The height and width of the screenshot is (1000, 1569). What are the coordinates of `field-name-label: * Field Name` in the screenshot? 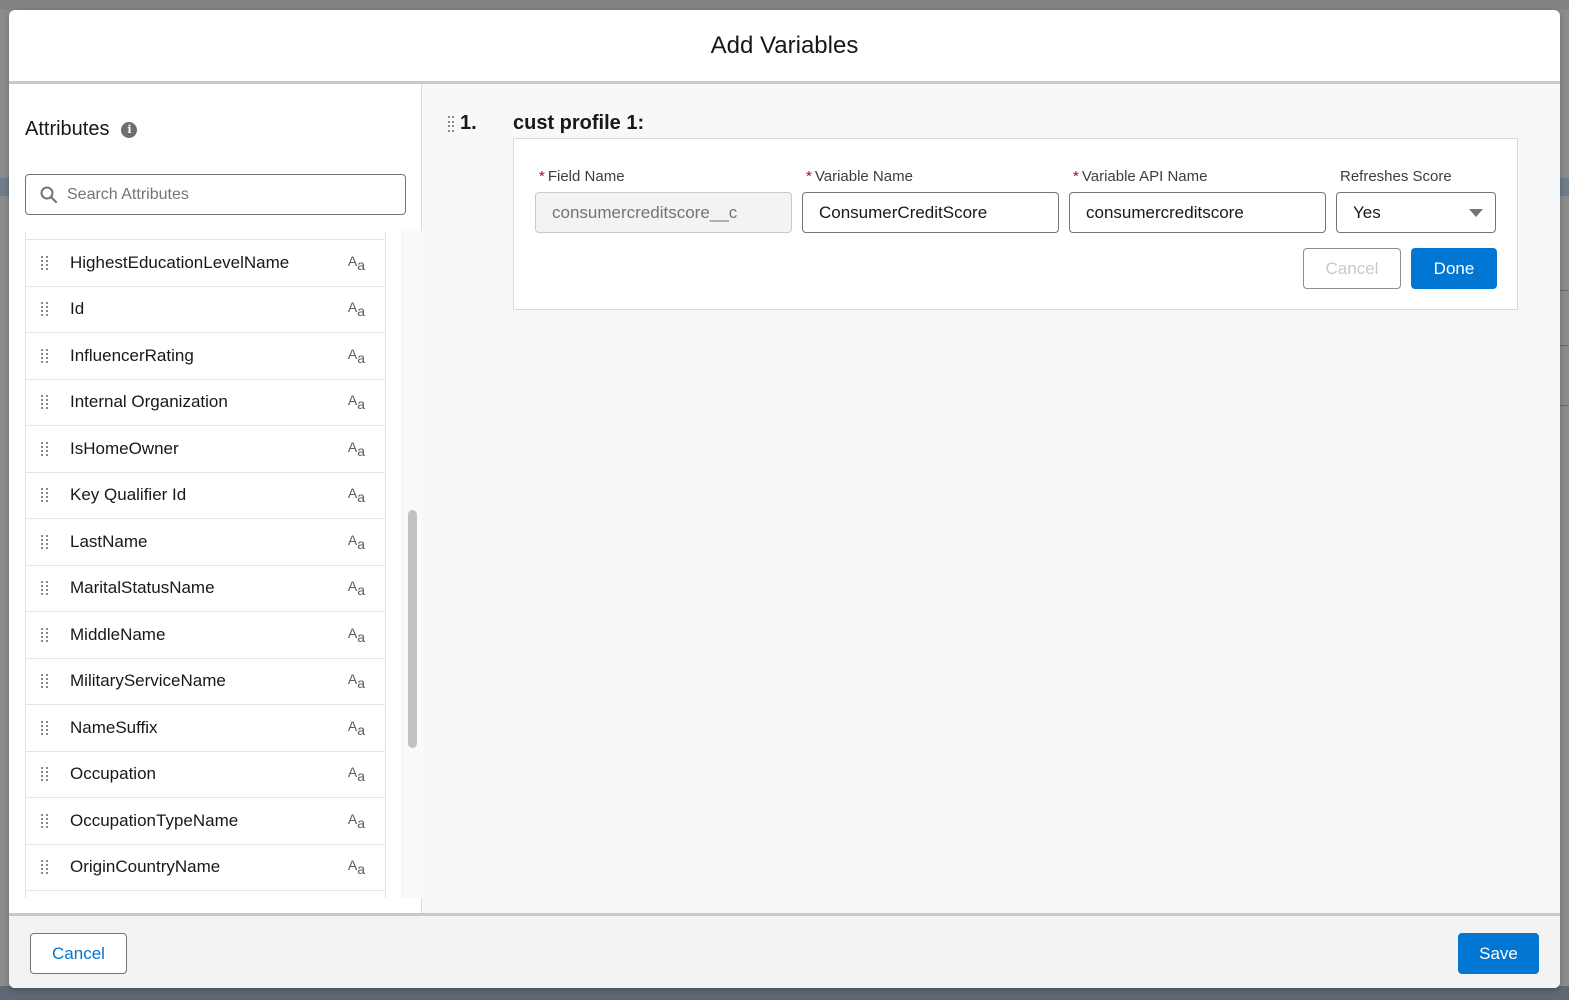 It's located at (582, 176).